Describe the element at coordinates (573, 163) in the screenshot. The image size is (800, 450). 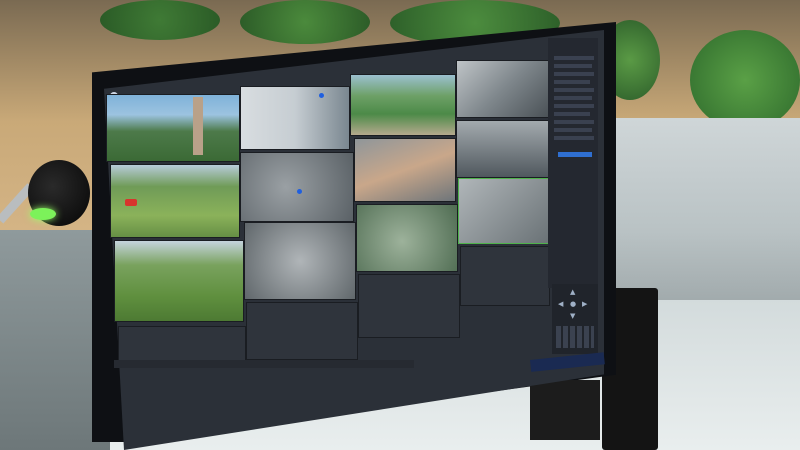
I see `device-tree-panel` at that location.